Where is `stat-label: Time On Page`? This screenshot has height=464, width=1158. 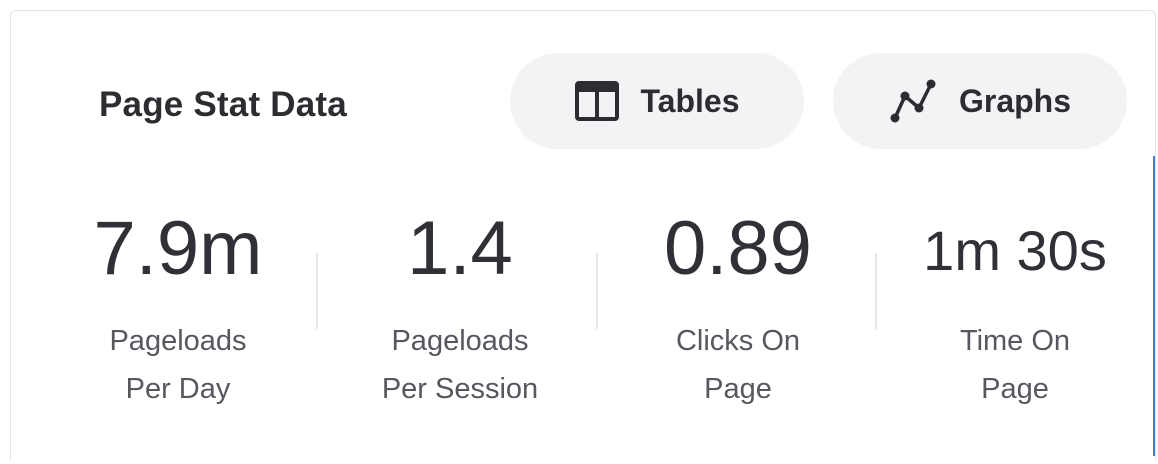 stat-label: Time On Page is located at coordinates (1015, 365).